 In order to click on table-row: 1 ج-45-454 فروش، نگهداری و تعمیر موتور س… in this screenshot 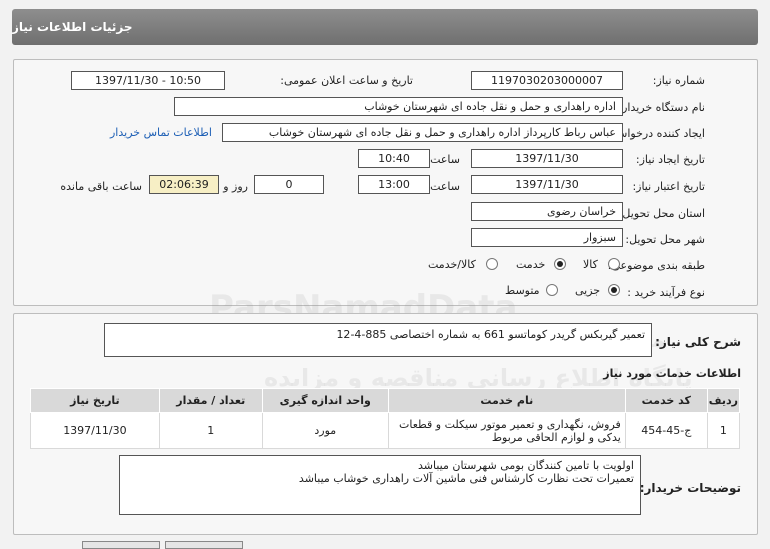, I will do `click(385, 430)`.